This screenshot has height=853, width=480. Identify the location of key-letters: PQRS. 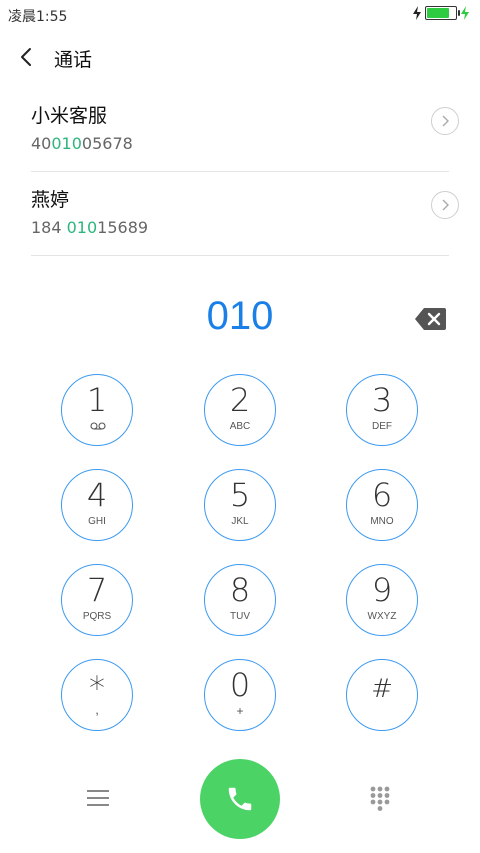
(97, 616).